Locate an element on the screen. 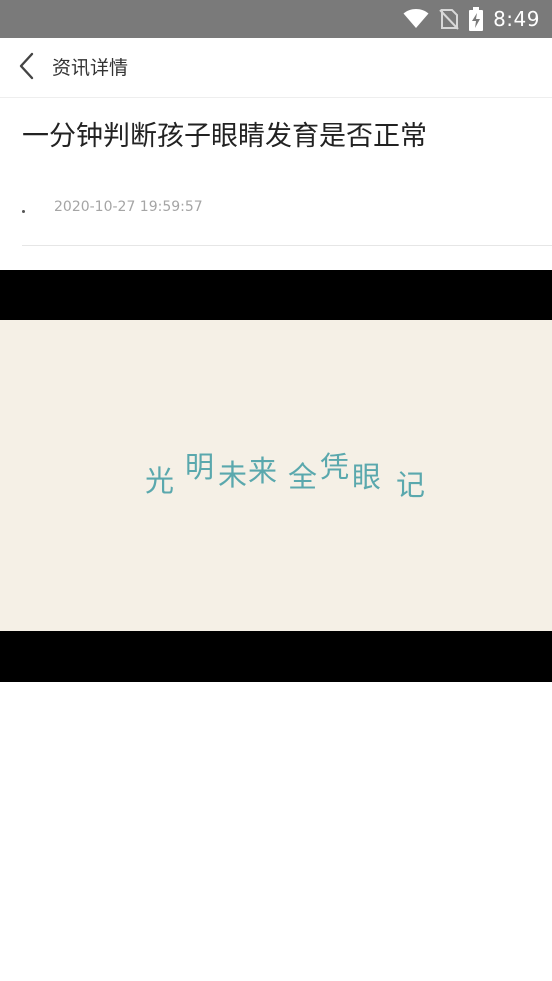  no-sim-icon is located at coordinates (449, 19).